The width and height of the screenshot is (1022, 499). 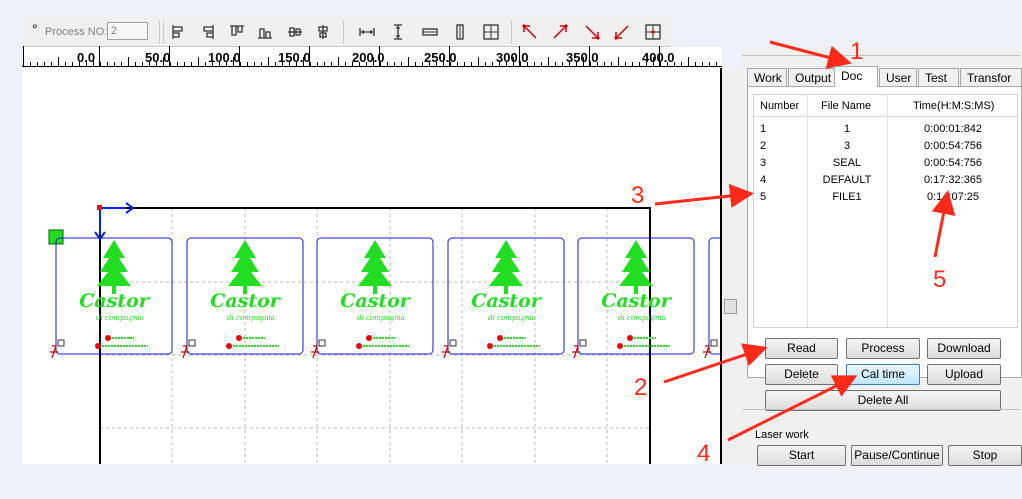 I want to click on laser-work-label: Laser work, so click(x=782, y=435).